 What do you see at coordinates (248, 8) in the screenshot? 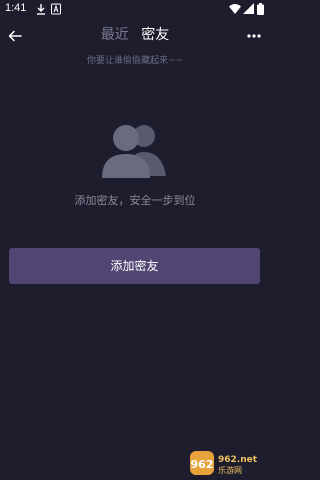
I see `signal-icon` at bounding box center [248, 8].